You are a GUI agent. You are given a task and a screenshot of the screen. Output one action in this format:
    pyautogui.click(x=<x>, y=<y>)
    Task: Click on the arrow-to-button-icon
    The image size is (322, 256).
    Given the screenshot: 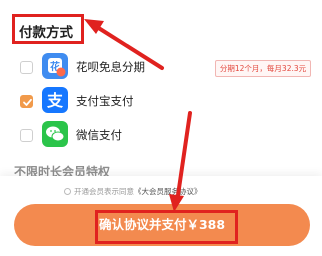 What is the action you would take?
    pyautogui.click(x=180, y=161)
    